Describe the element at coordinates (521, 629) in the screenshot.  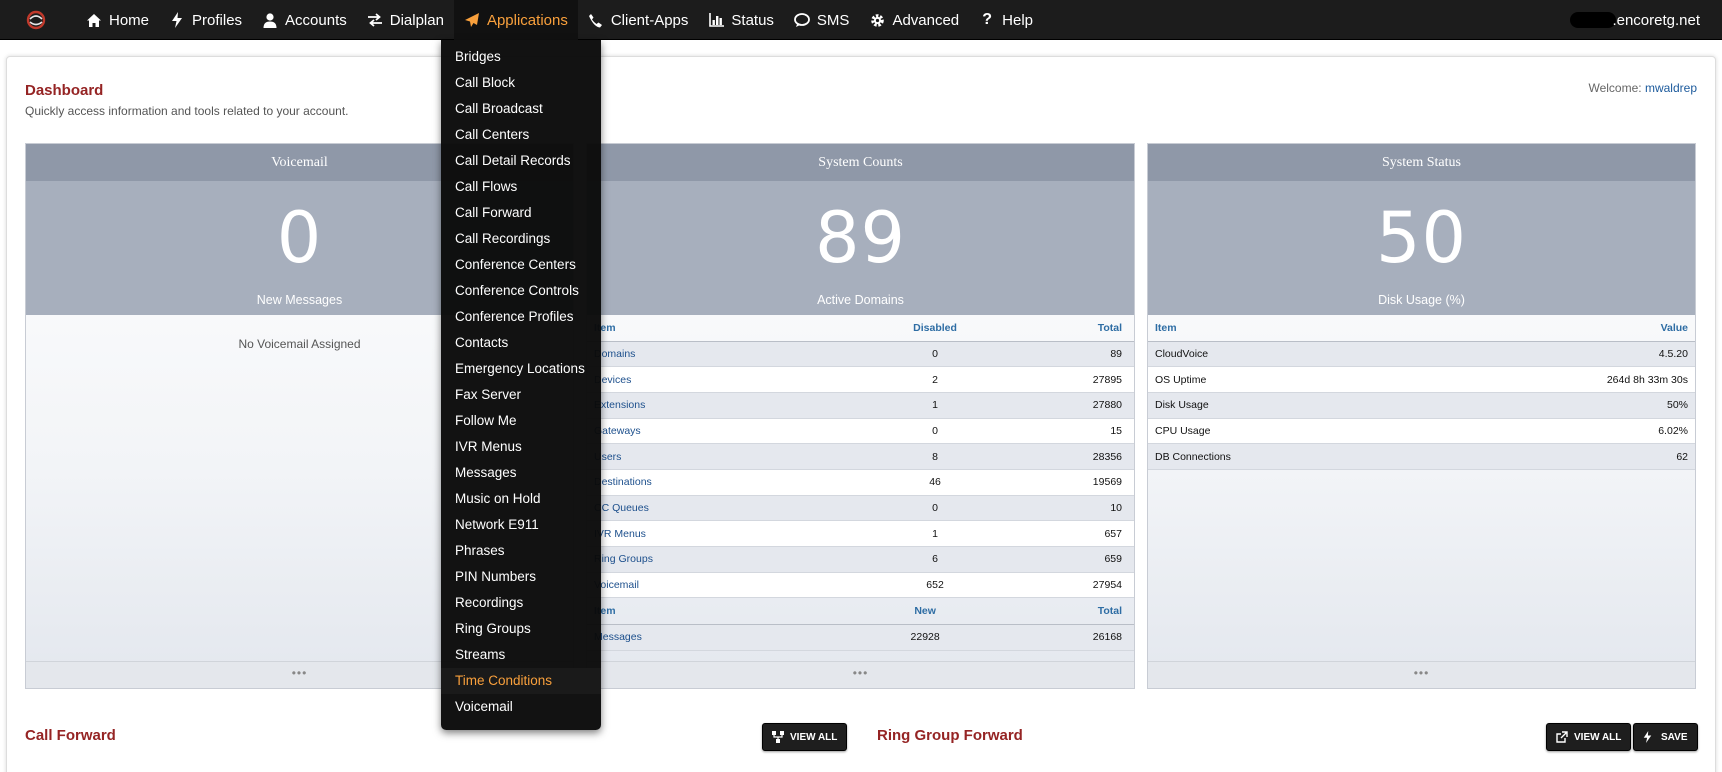
I see `menu-item-ring-groups: Ring Groups` at that location.